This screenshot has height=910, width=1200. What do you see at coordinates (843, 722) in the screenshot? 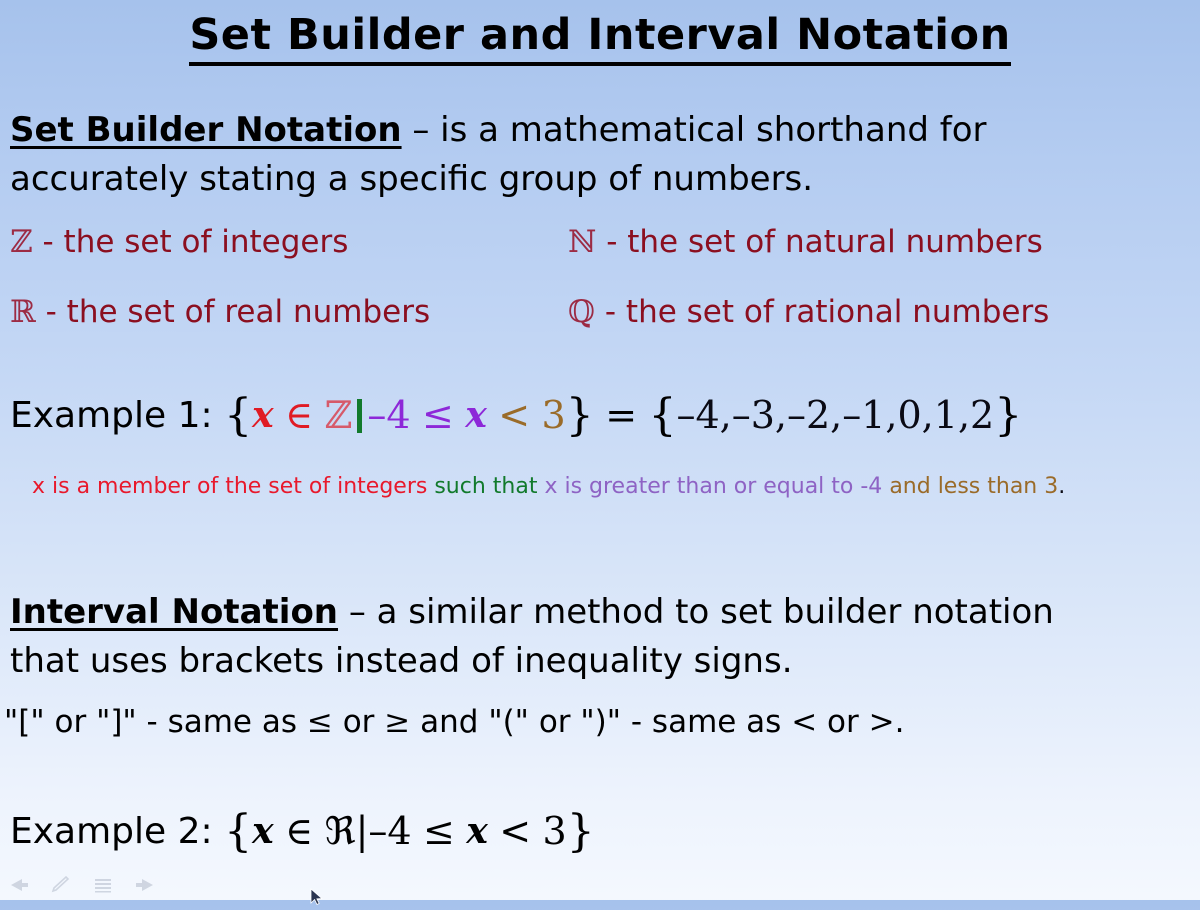
I see `bracket-rule-or-4: or` at bounding box center [843, 722].